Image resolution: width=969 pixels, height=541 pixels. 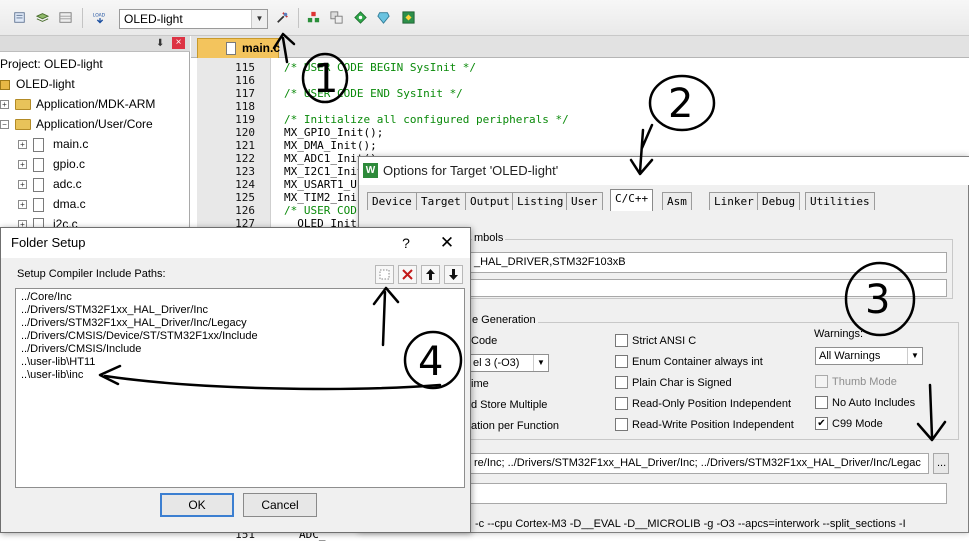 I want to click on tab-device: Device, so click(x=392, y=201).